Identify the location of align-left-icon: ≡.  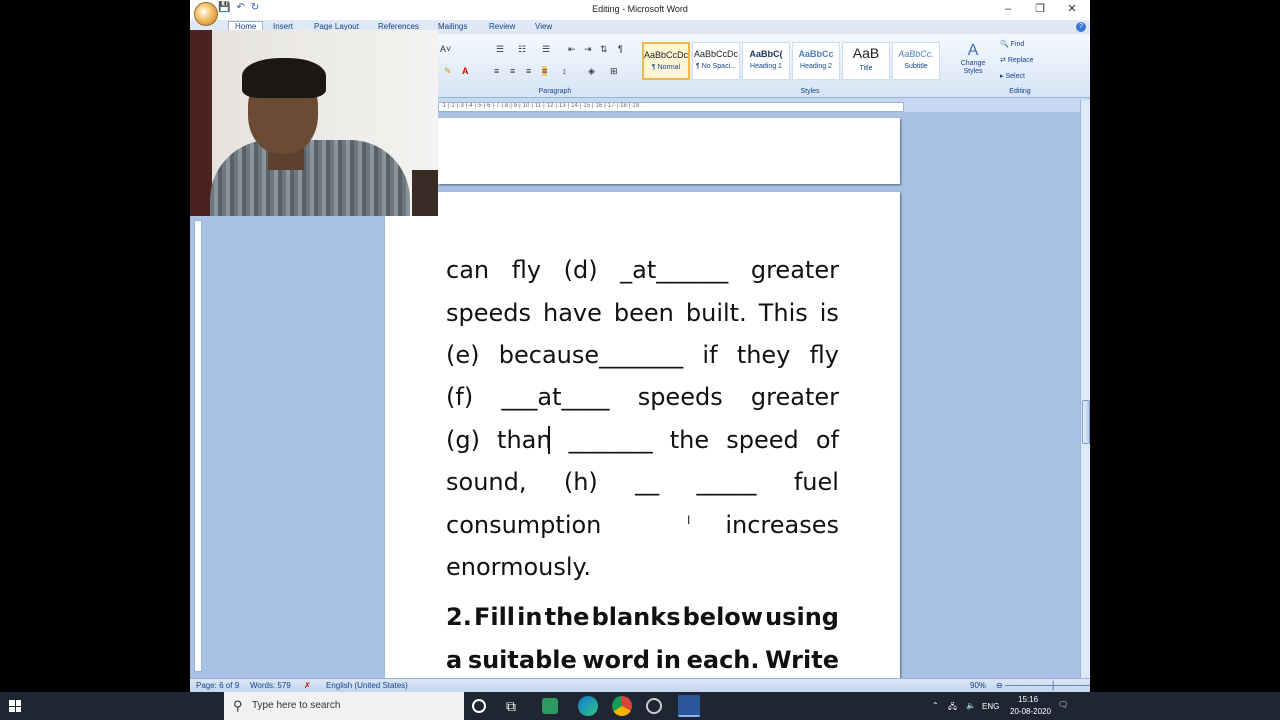
(496, 71).